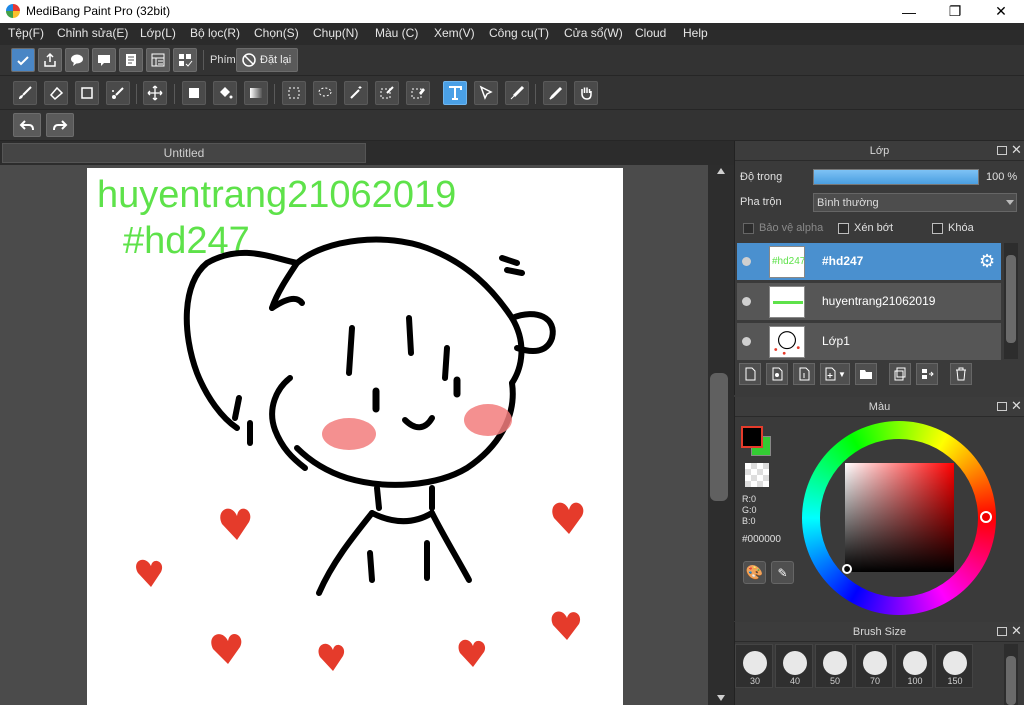 The height and width of the screenshot is (705, 1024). Describe the element at coordinates (757, 475) in the screenshot. I see `transparent-color-swatch` at that location.